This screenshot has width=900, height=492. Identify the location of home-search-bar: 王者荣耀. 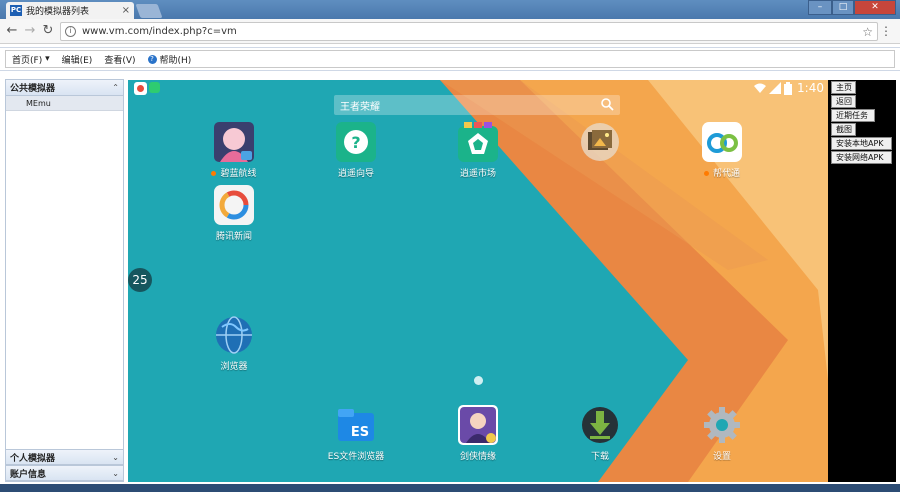
(477, 105).